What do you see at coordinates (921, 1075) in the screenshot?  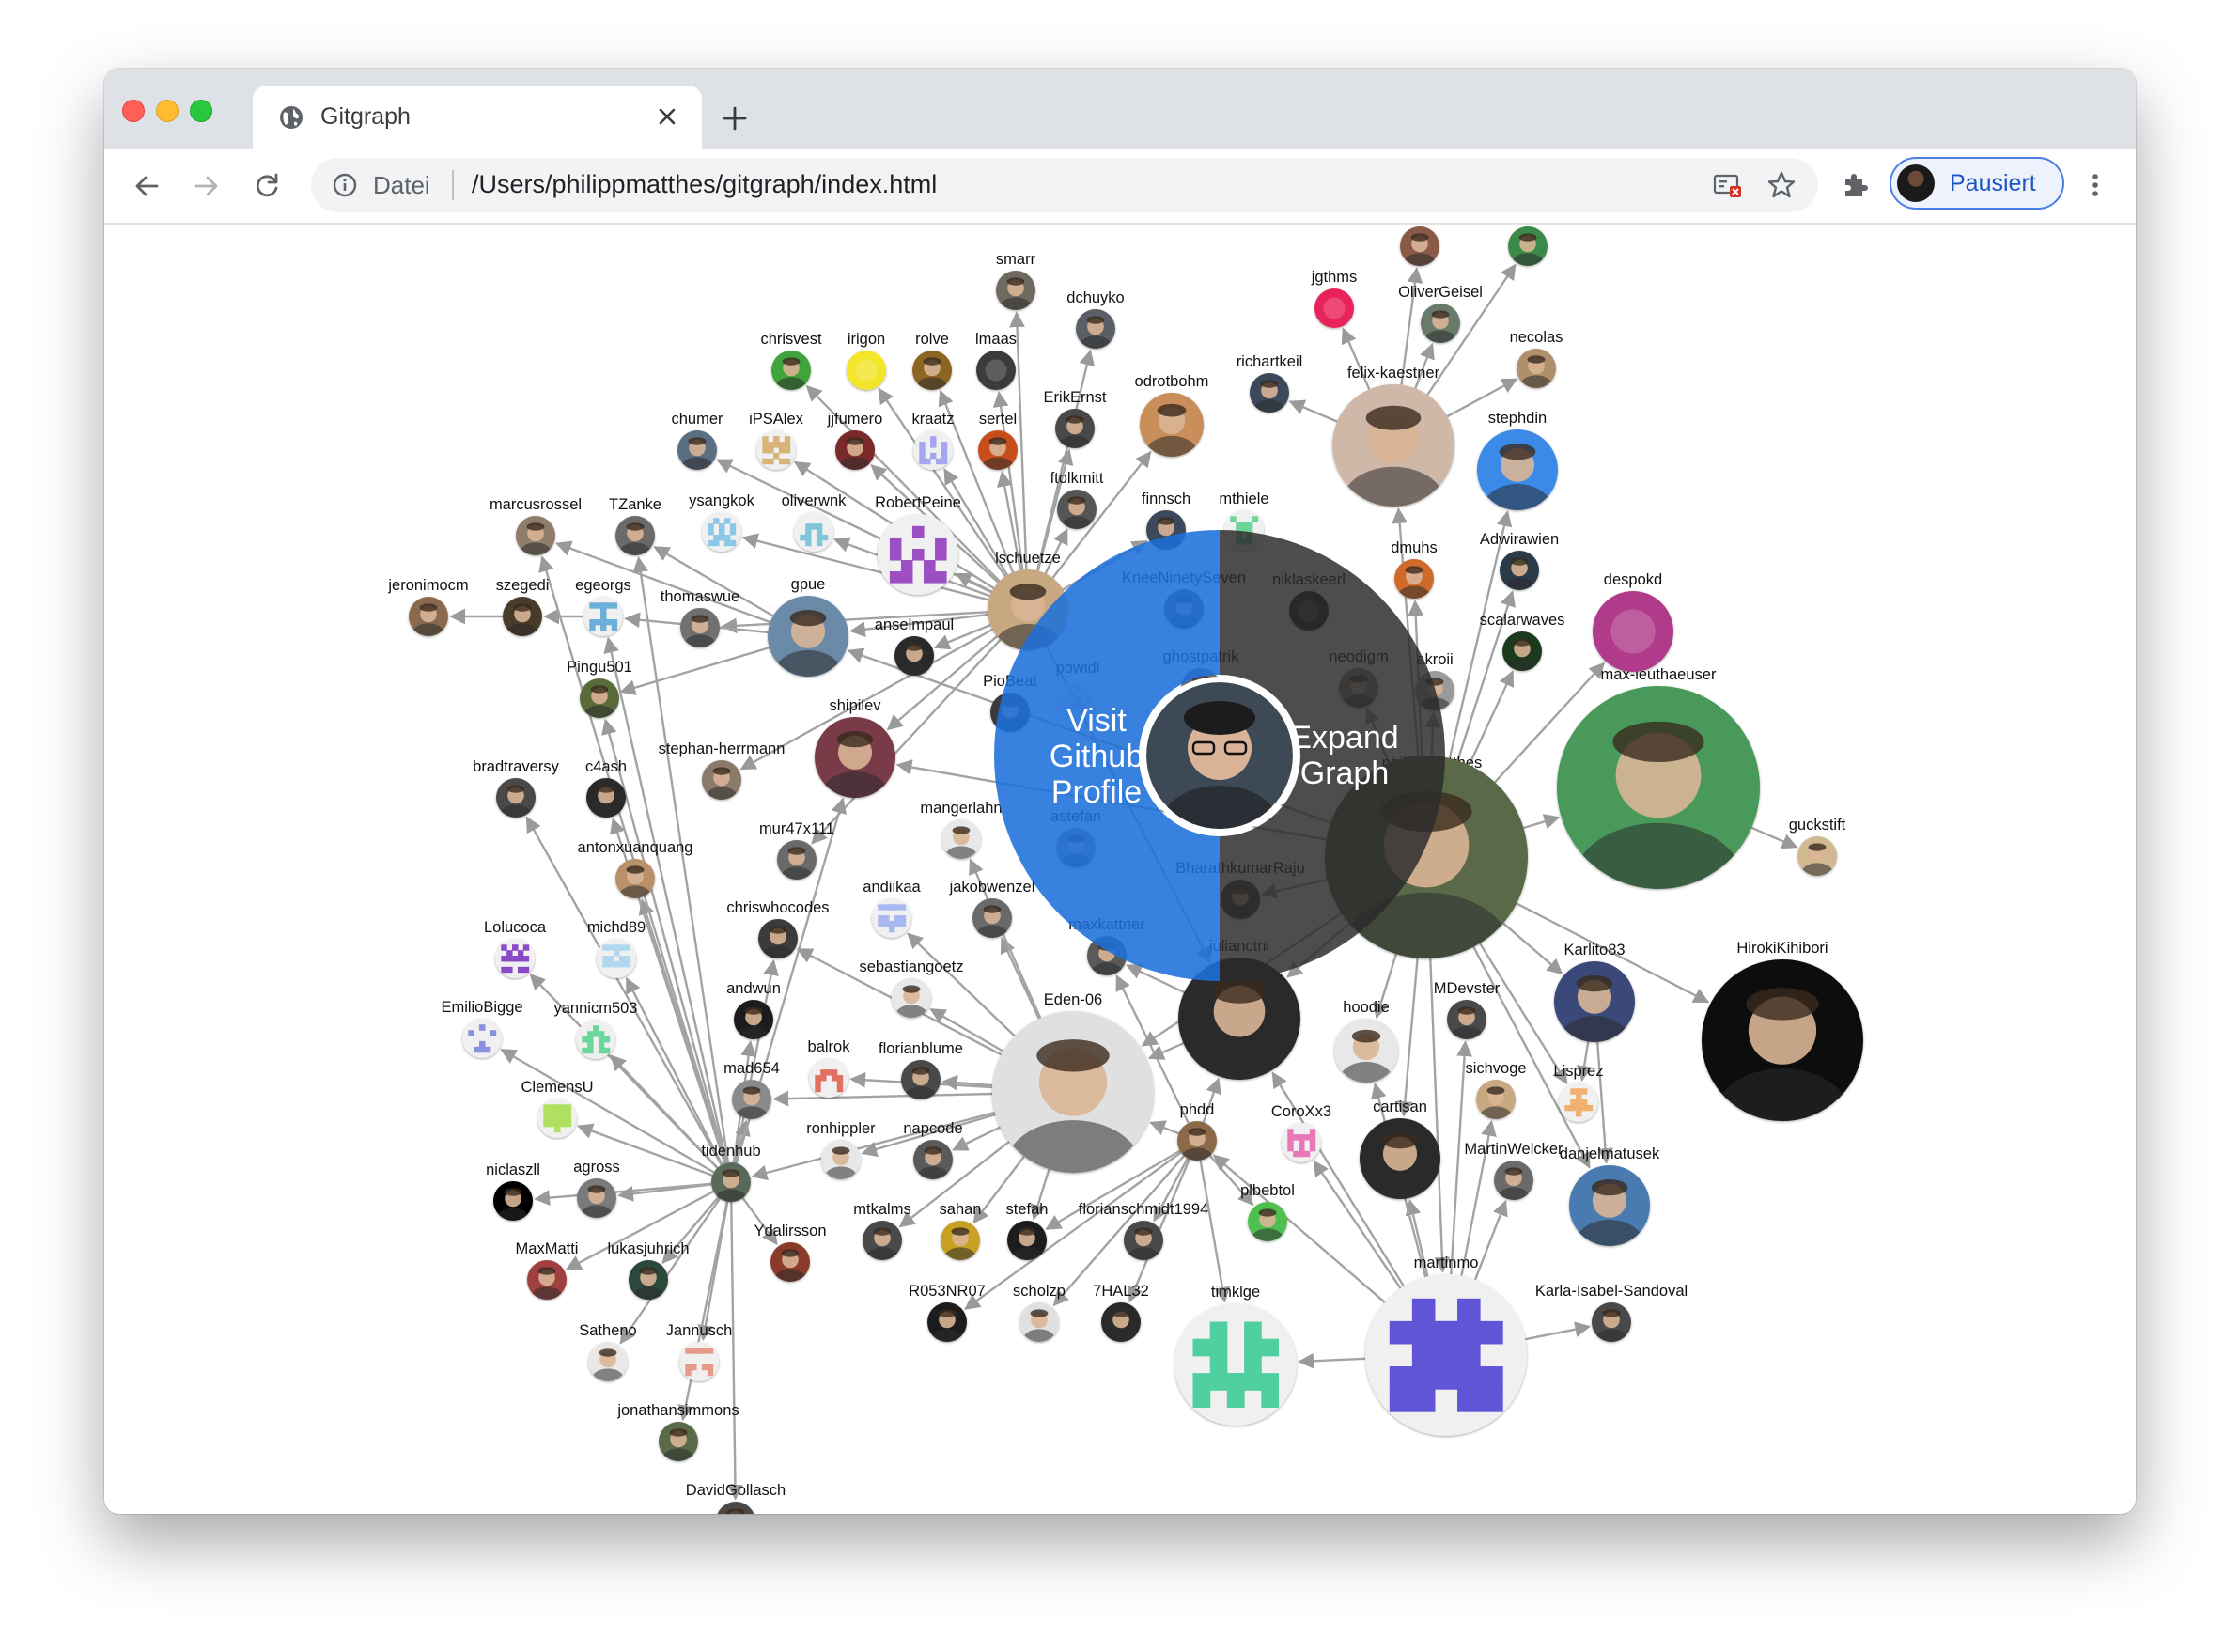 I see `user-node-florianblume: florianblume` at bounding box center [921, 1075].